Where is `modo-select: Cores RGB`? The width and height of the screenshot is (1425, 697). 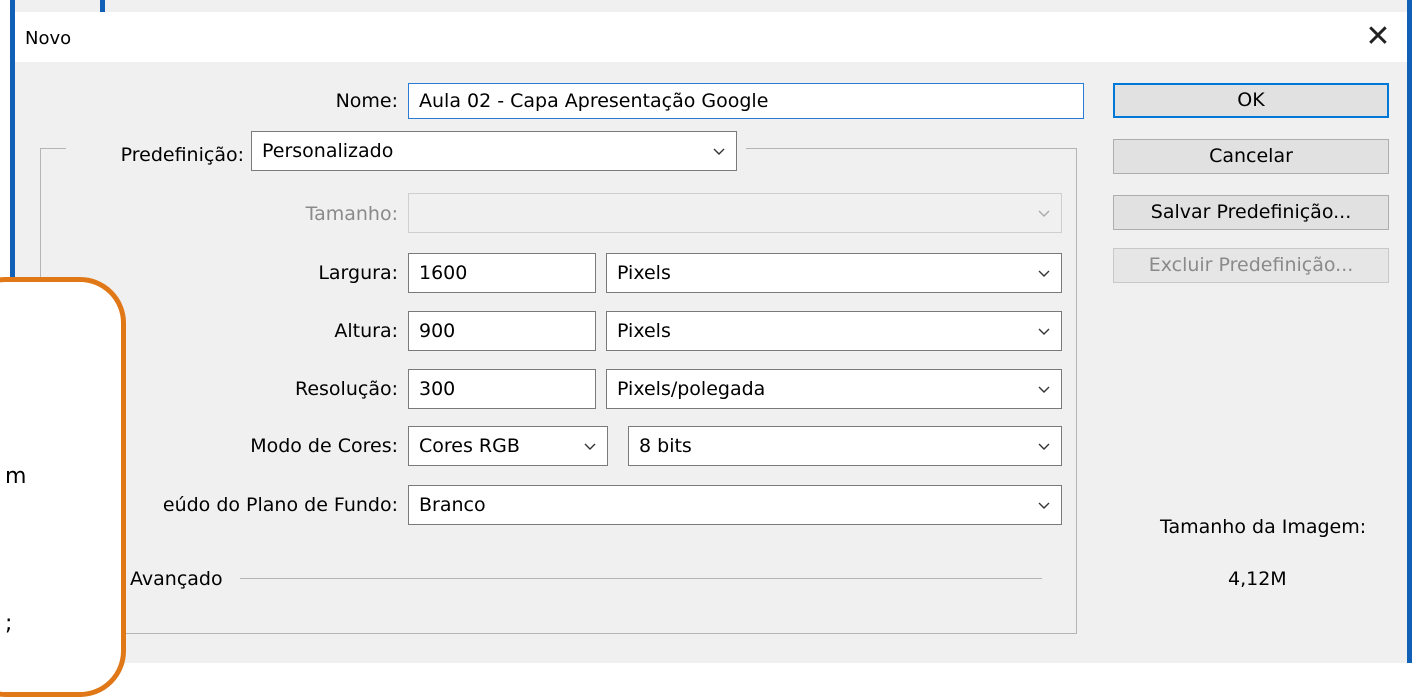 modo-select: Cores RGB is located at coordinates (508, 446).